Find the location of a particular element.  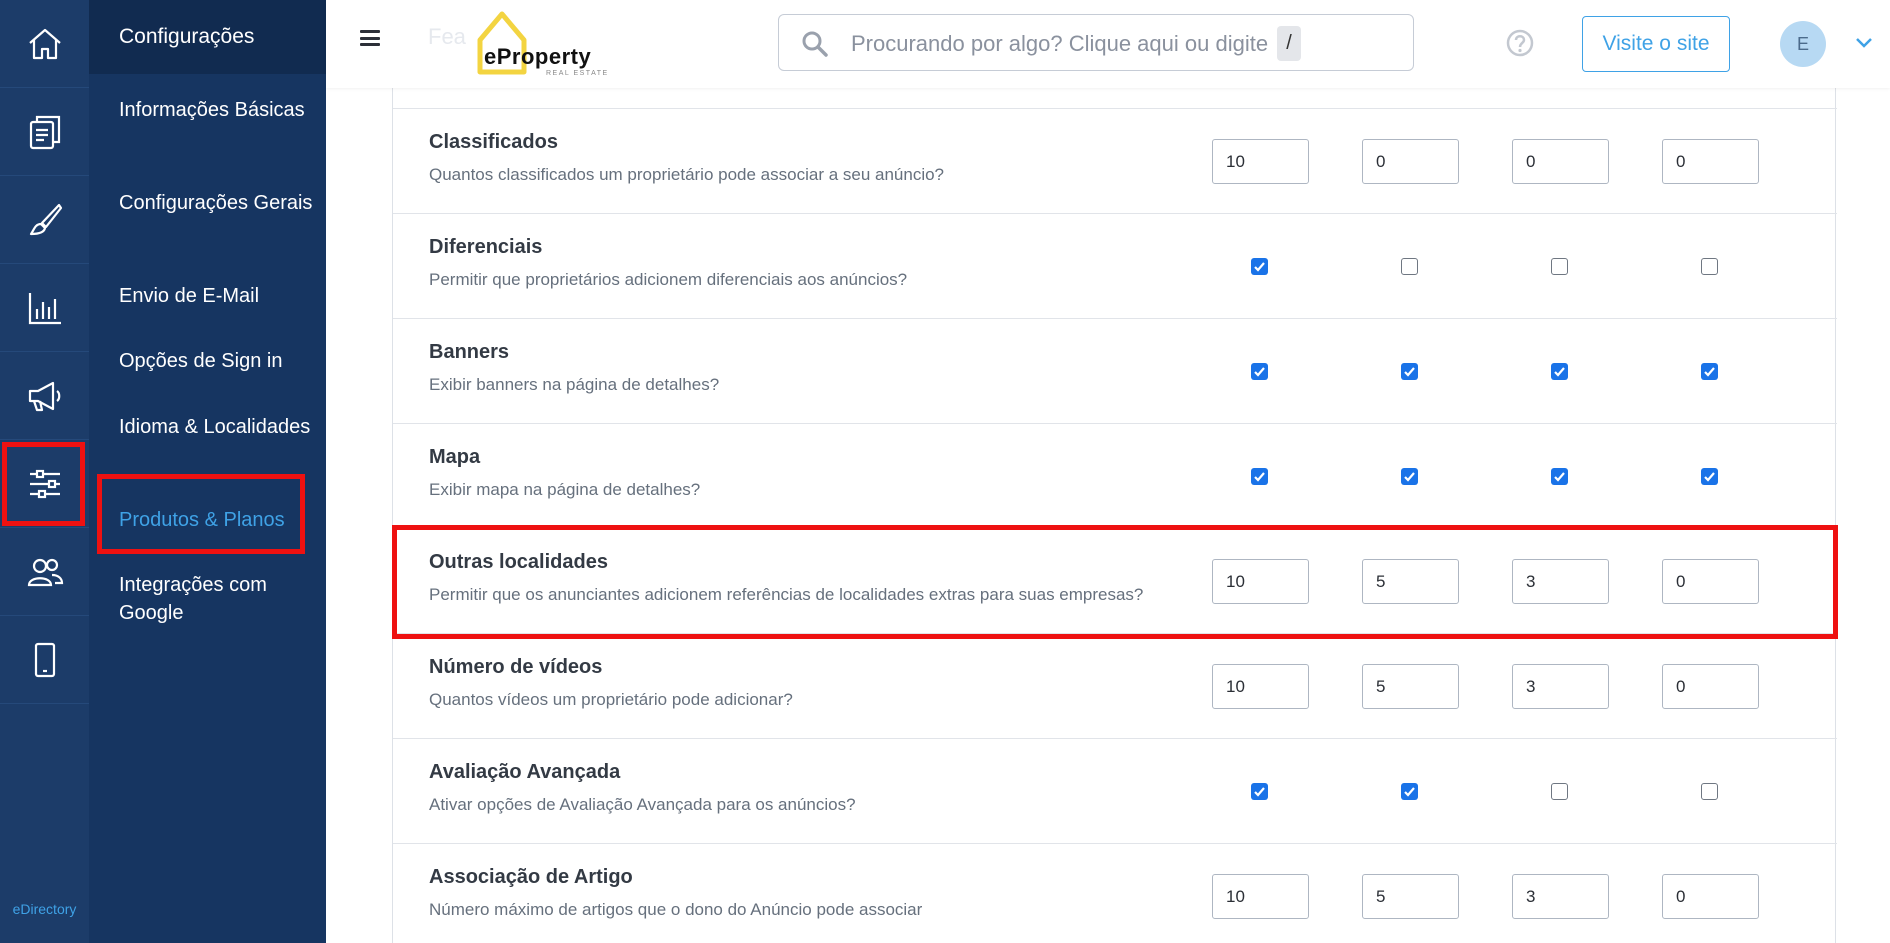

logo: eProperty REAL ESTATE is located at coordinates (559, 45).